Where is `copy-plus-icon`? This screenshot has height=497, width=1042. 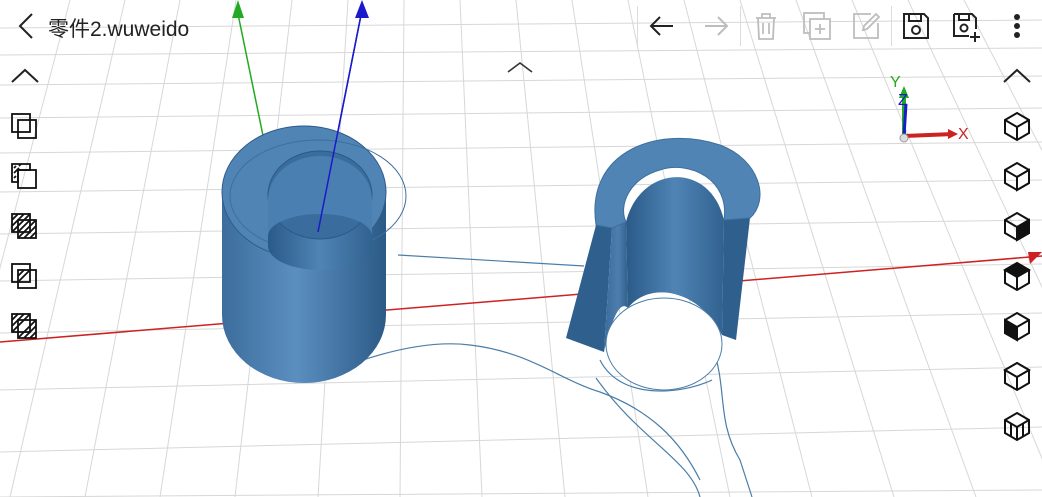
copy-plus-icon is located at coordinates (817, 26).